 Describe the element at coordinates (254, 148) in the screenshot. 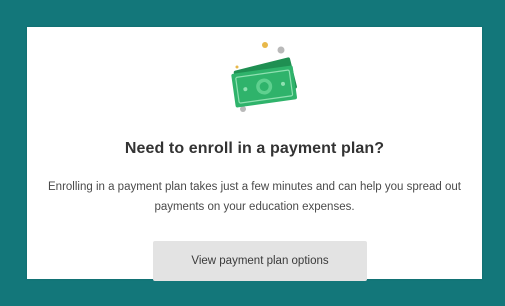

I see `card-title: Need to enroll in a payment plan?` at that location.